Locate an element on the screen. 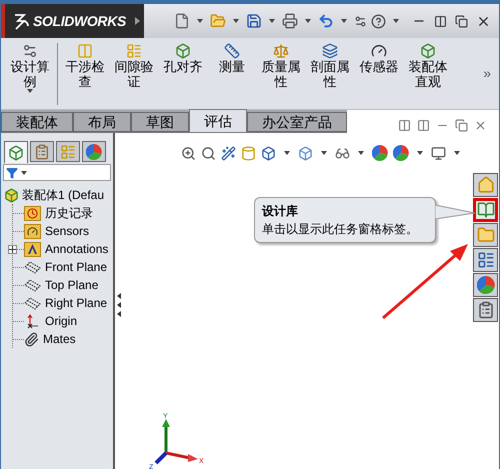  tree-item: Origin is located at coordinates (61, 321).